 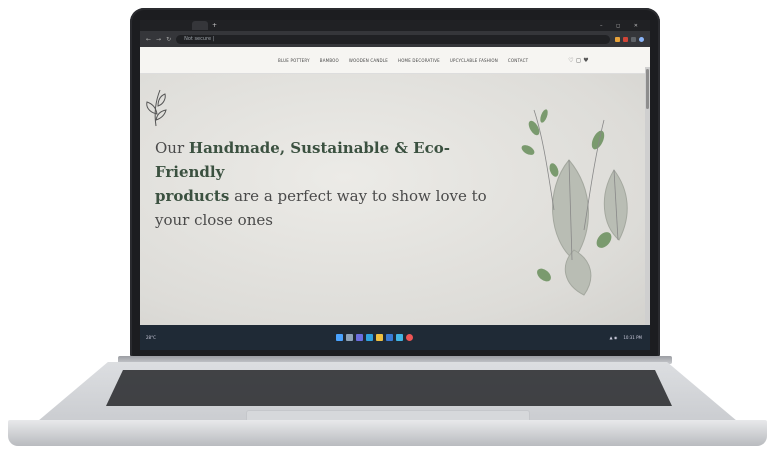 What do you see at coordinates (302, 160) in the screenshot?
I see `hero-text-bold-1: Handmade, Sustainable & Eco-Friendly` at bounding box center [302, 160].